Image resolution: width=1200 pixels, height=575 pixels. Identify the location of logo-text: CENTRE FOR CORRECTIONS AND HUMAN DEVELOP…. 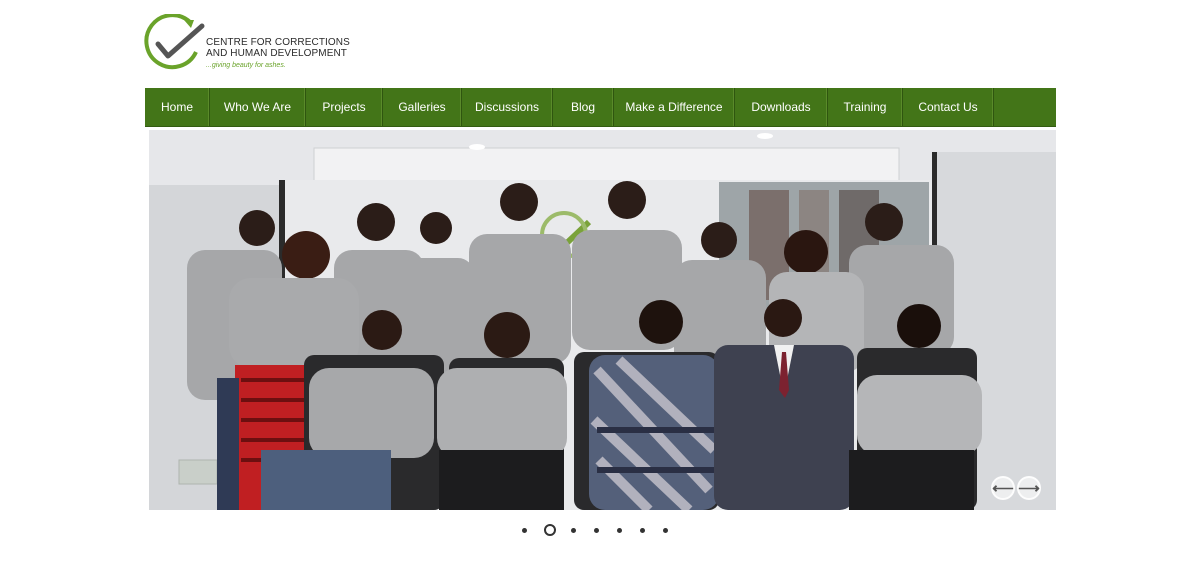
(278, 54).